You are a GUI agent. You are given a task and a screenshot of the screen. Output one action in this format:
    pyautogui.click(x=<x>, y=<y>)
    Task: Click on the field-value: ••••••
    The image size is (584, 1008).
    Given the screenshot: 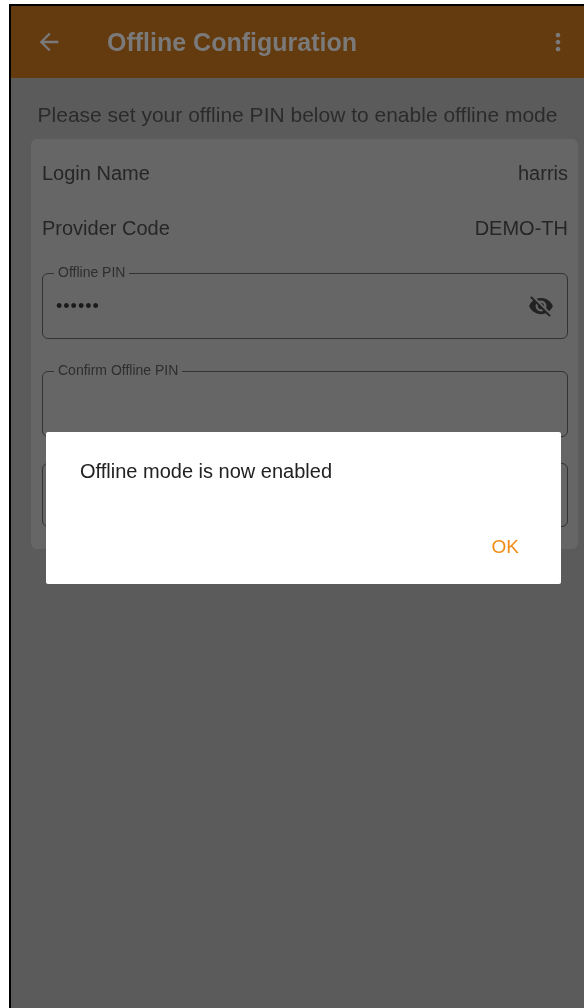 What is the action you would take?
    pyautogui.click(x=78, y=306)
    